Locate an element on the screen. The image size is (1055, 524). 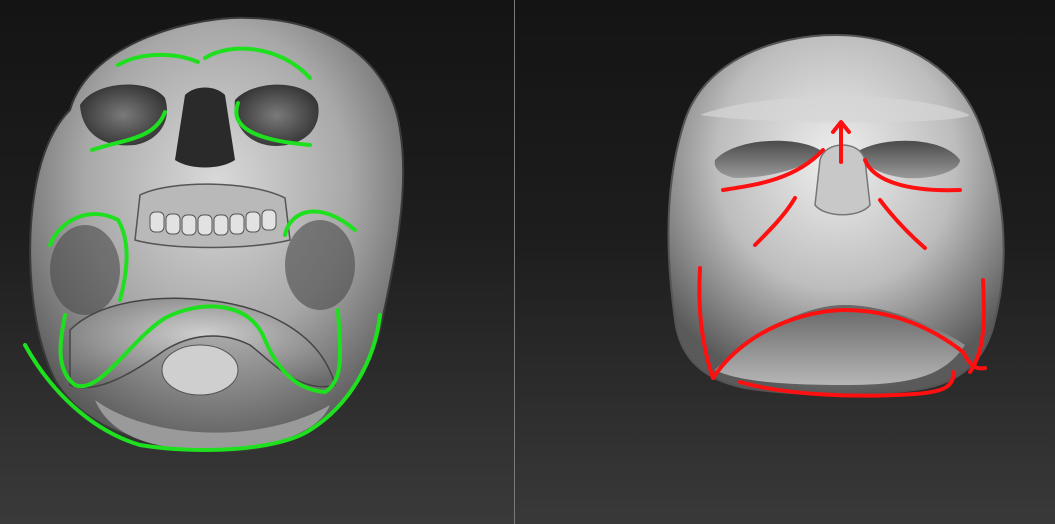
left-zygoma-shadow is located at coordinates (85, 270).